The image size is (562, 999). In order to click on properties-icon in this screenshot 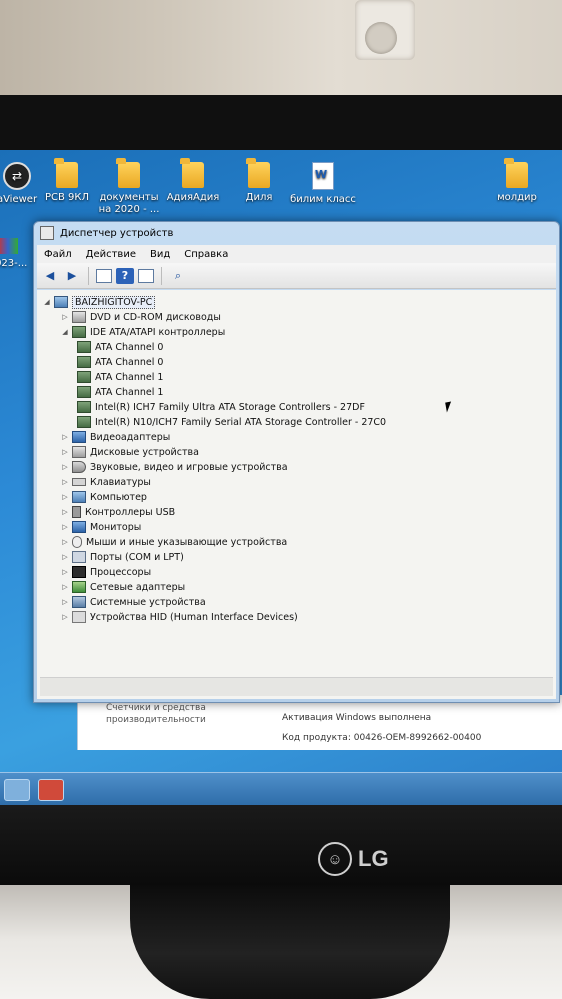, I will do `click(104, 275)`.